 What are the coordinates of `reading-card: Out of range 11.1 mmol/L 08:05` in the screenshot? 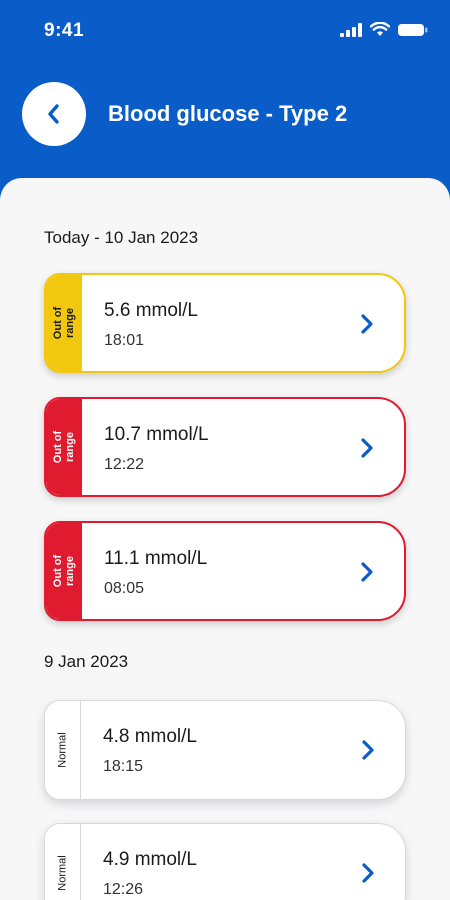 It's located at (225, 571).